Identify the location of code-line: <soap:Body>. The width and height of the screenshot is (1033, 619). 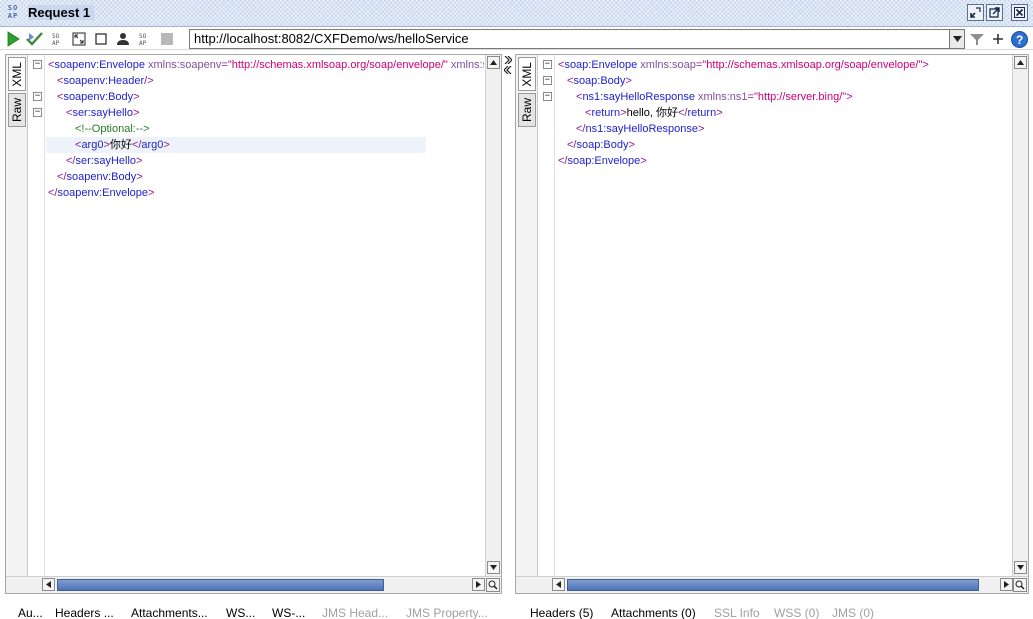
(599, 81).